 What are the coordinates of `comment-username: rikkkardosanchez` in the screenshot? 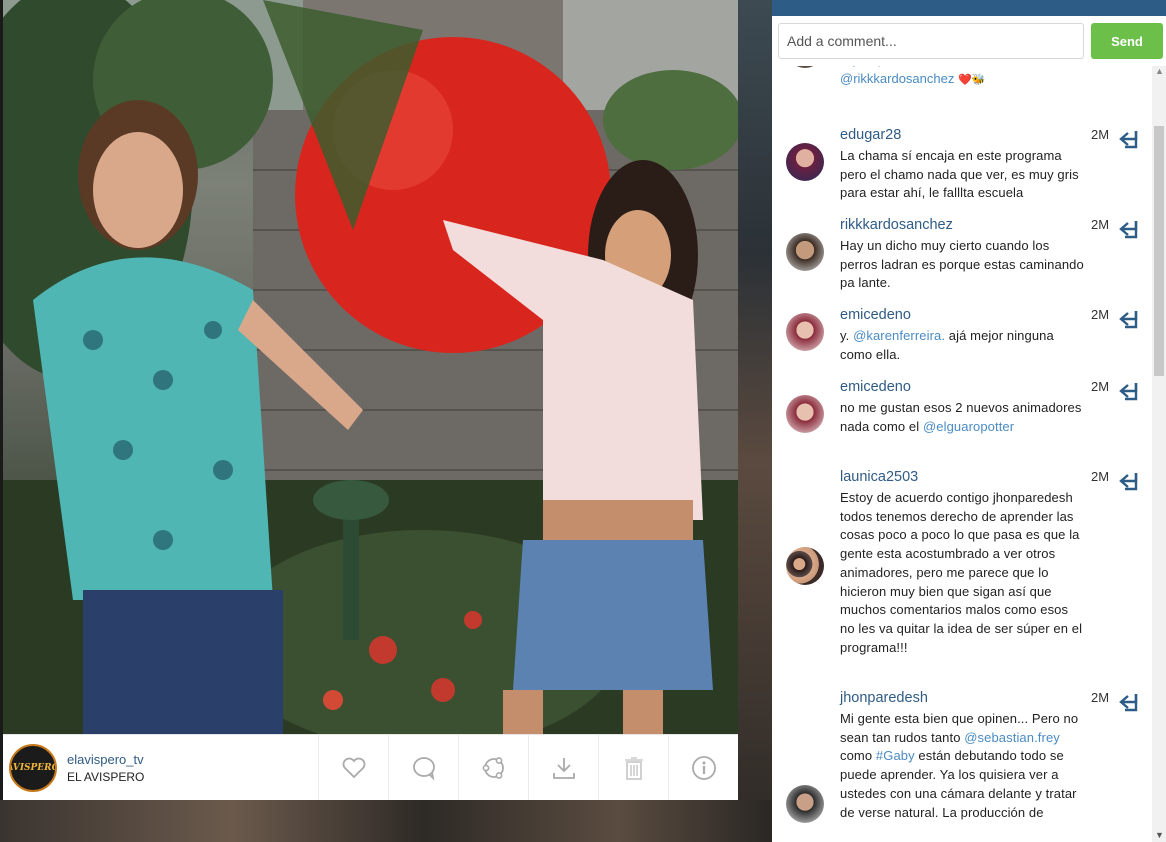 It's located at (896, 225).